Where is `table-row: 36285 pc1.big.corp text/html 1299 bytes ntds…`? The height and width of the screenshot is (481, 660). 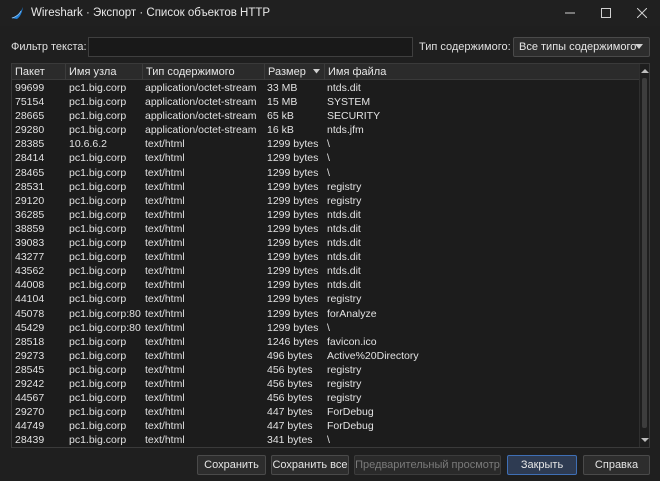 table-row: 36285 pc1.big.corp text/html 1299 bytes ntds… is located at coordinates (326, 215).